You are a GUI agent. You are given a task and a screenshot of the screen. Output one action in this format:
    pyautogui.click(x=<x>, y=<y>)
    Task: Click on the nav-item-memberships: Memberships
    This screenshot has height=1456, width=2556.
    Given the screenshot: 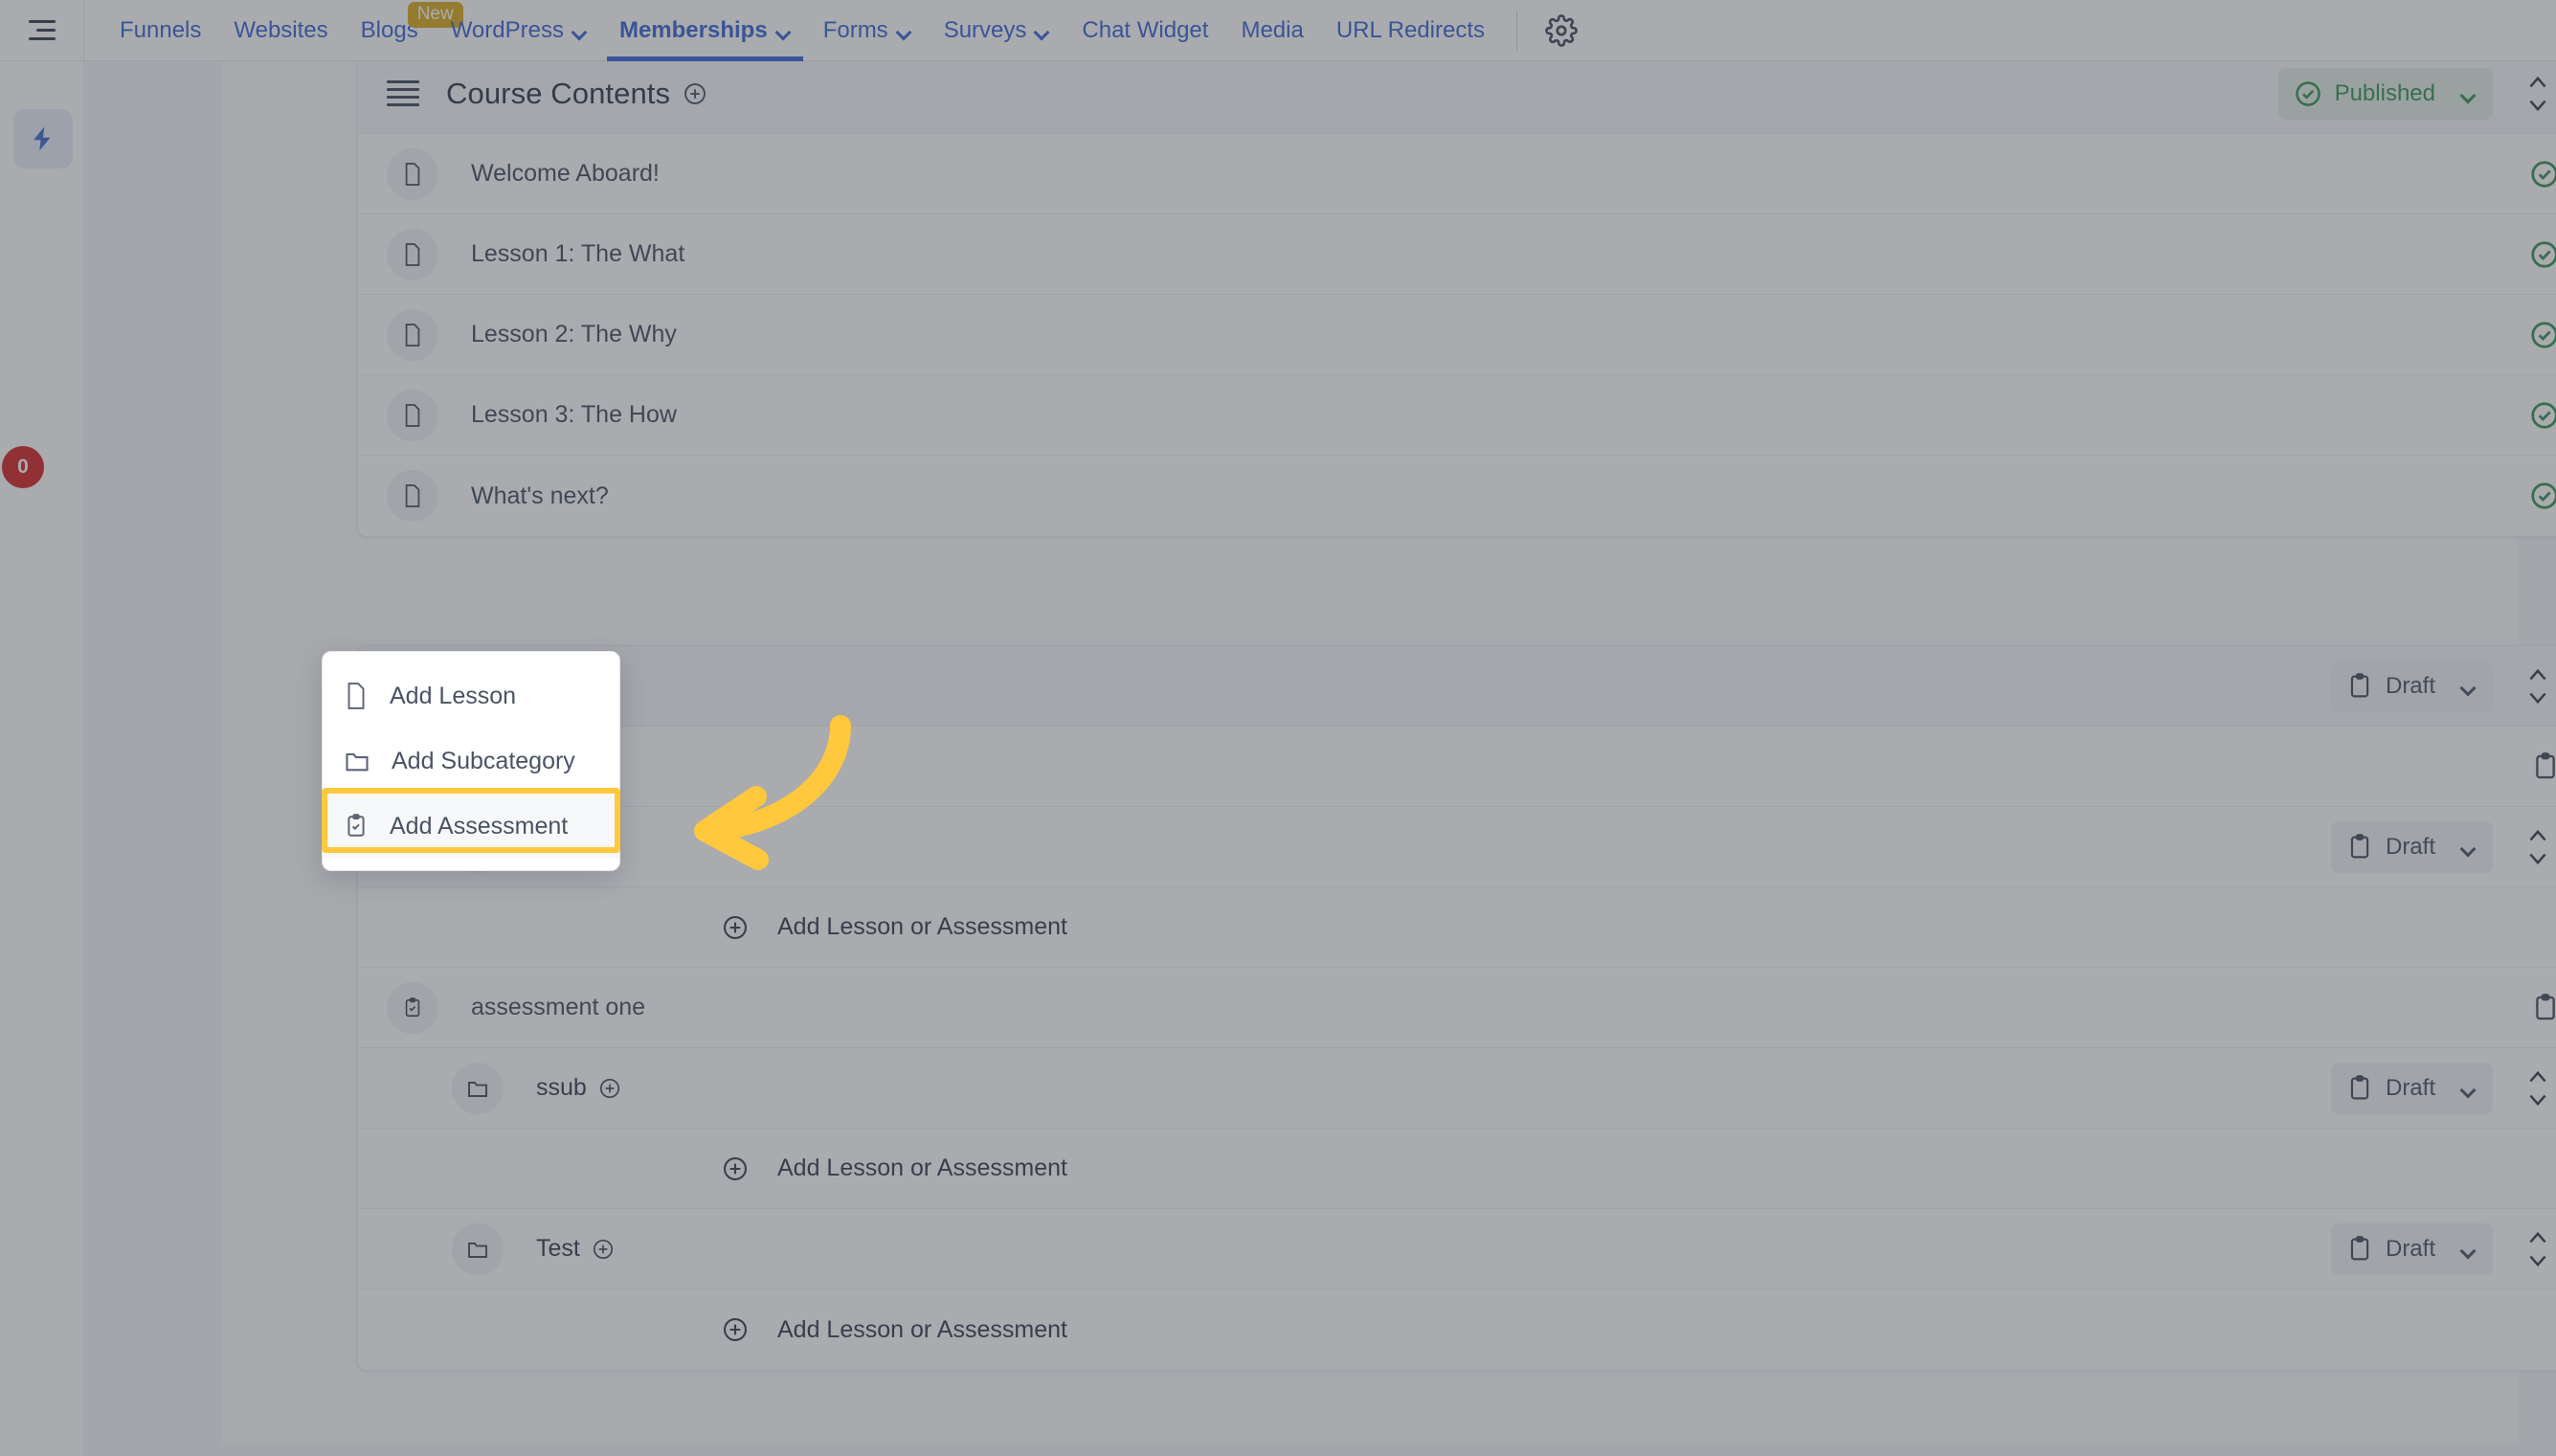 What is the action you would take?
    pyautogui.click(x=705, y=31)
    